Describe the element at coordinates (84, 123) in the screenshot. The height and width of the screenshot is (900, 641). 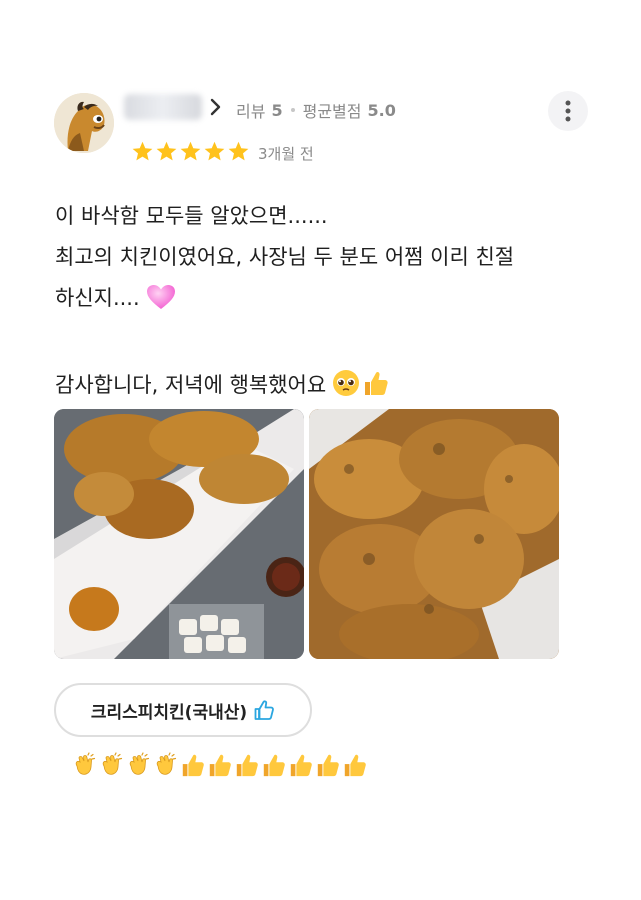
I see `reviewer-avatar` at that location.